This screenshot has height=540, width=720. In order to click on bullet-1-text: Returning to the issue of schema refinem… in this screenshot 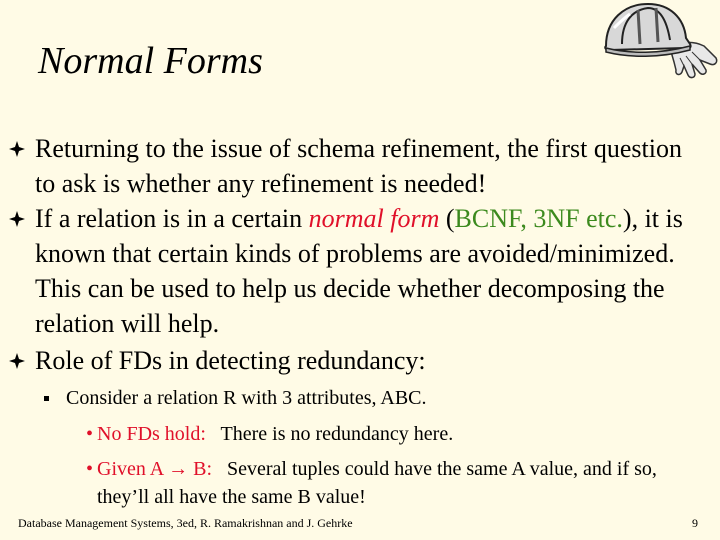, I will do `click(358, 166)`.